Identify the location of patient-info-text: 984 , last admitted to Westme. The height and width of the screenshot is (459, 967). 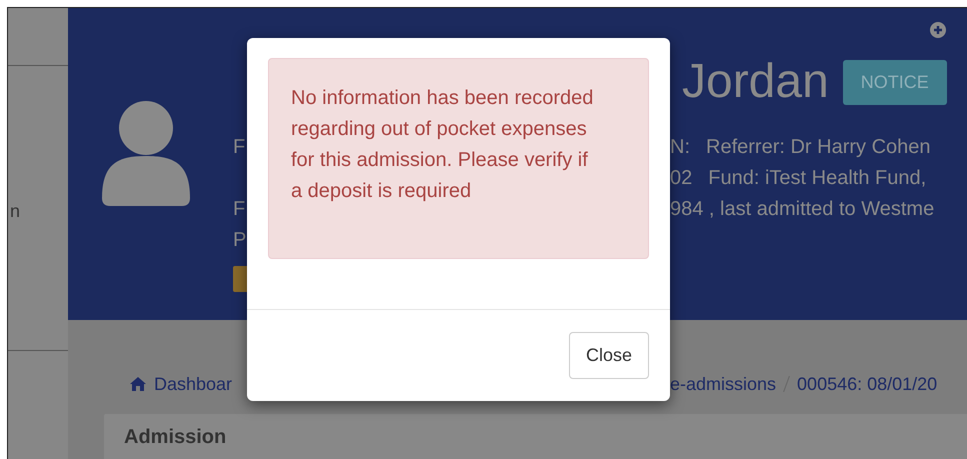
(802, 209).